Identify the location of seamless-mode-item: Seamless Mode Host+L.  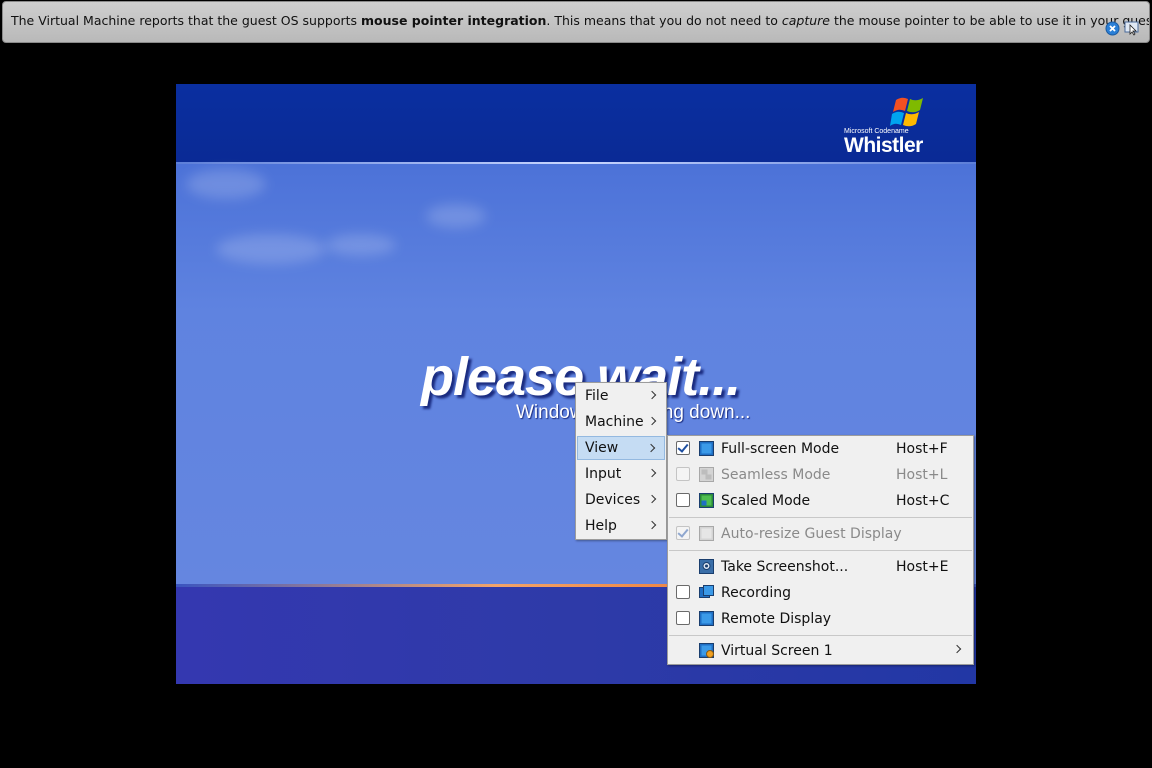
(820, 475).